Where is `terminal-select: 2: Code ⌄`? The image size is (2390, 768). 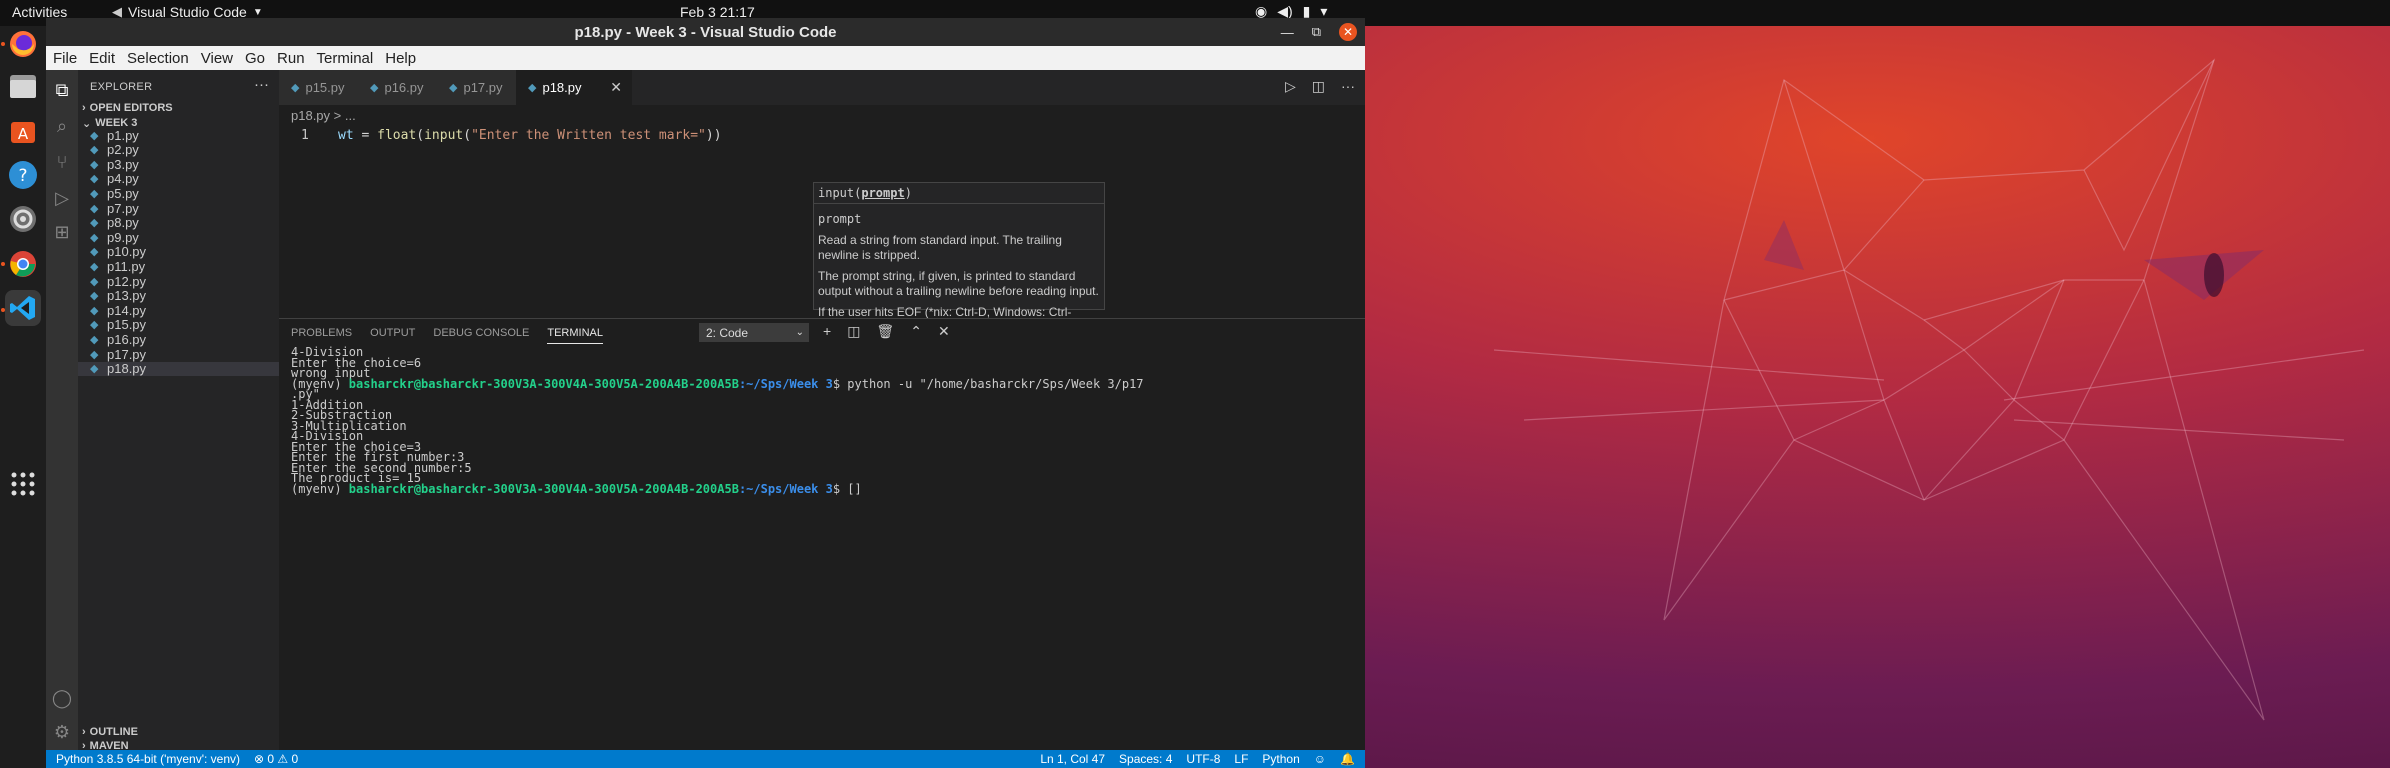
terminal-select: 2: Code ⌄ is located at coordinates (754, 332).